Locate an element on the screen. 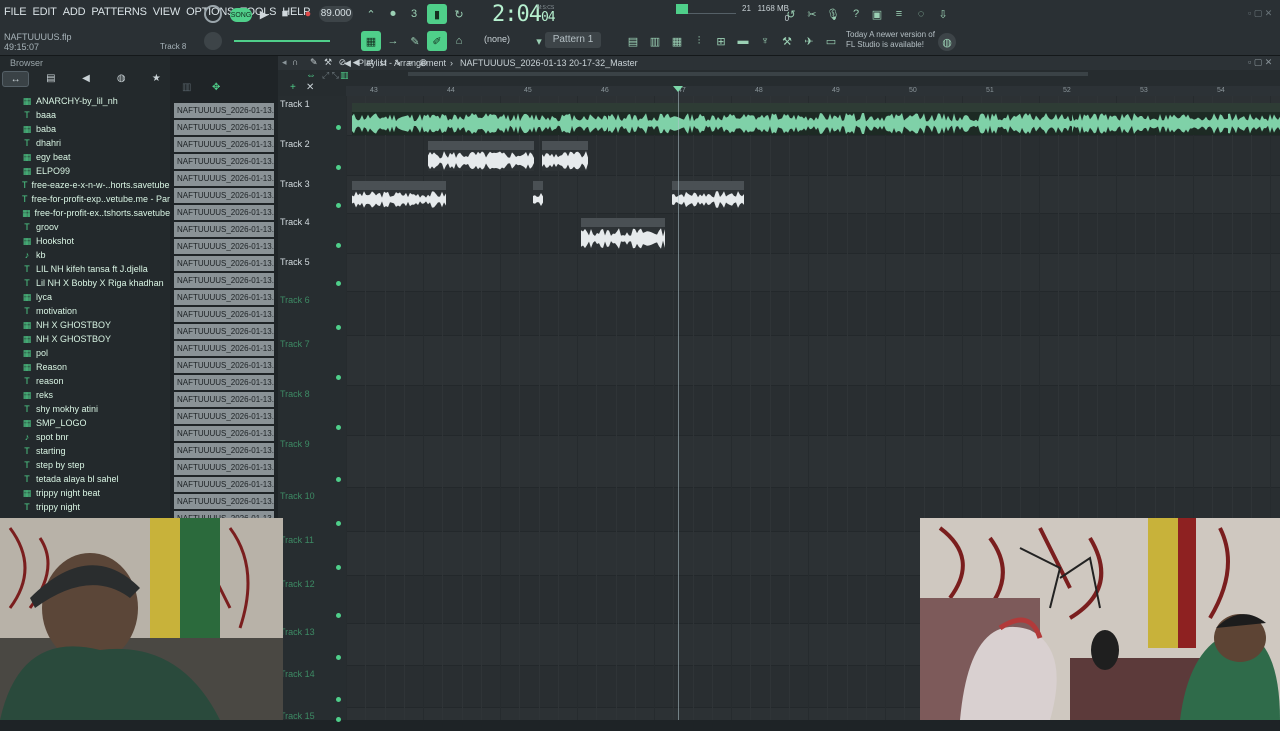  browser-item: T Lil NH X Bobby X Riga khadhan is located at coordinates (85, 283).